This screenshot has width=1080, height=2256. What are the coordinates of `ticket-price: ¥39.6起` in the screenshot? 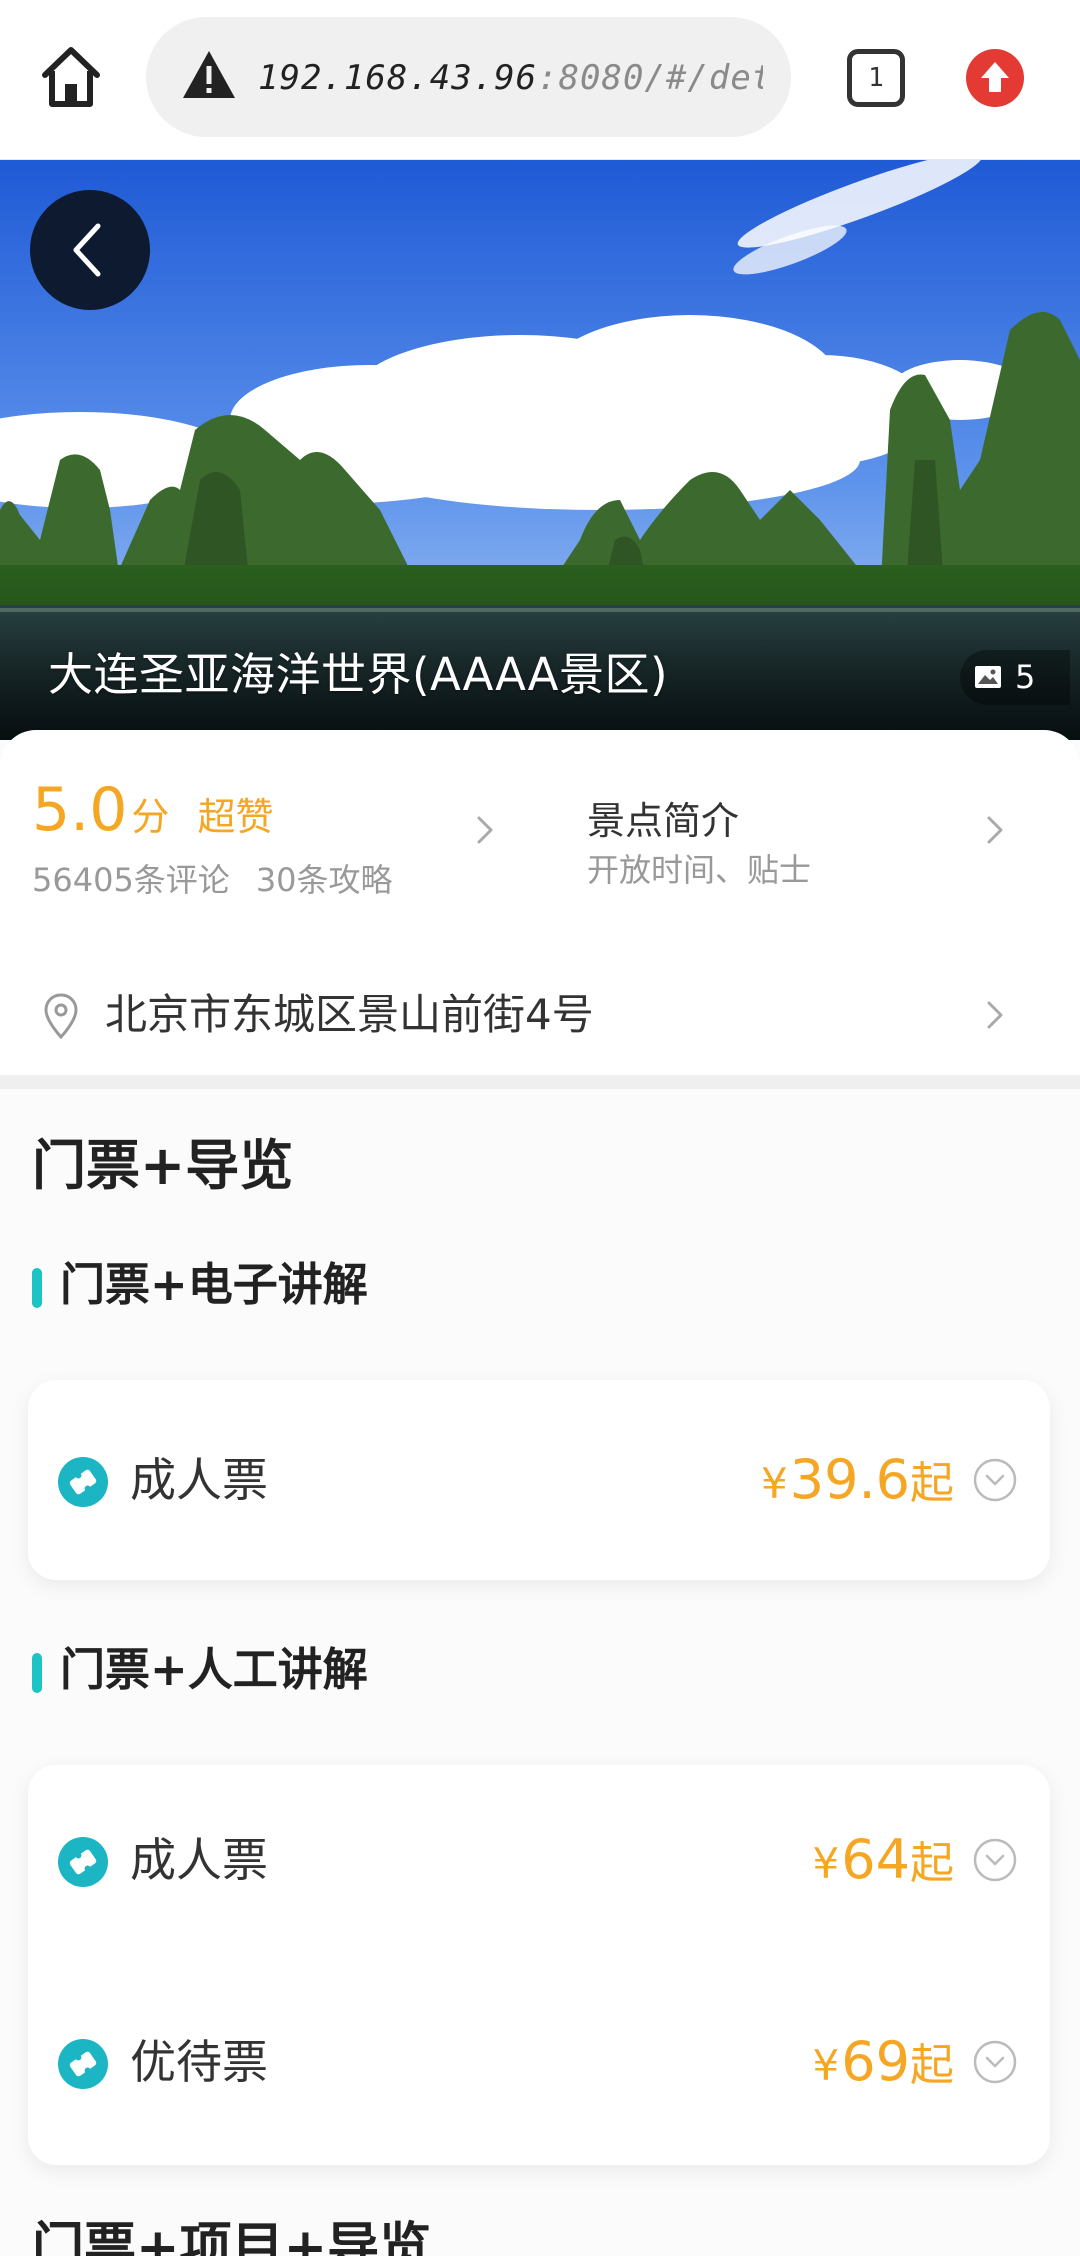 It's located at (857, 1482).